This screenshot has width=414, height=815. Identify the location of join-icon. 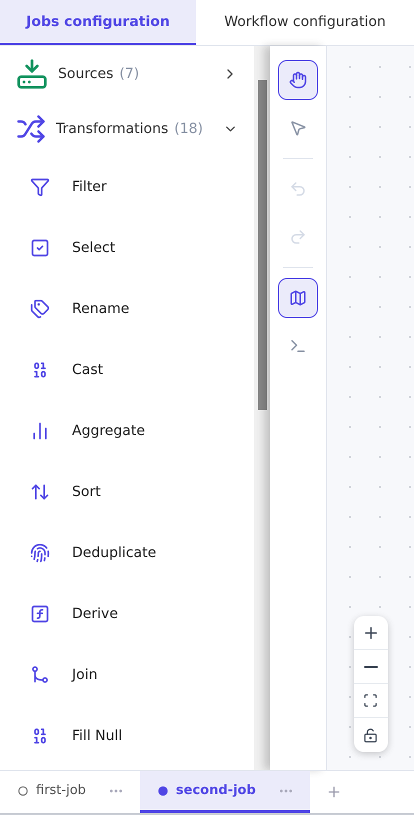
(40, 674).